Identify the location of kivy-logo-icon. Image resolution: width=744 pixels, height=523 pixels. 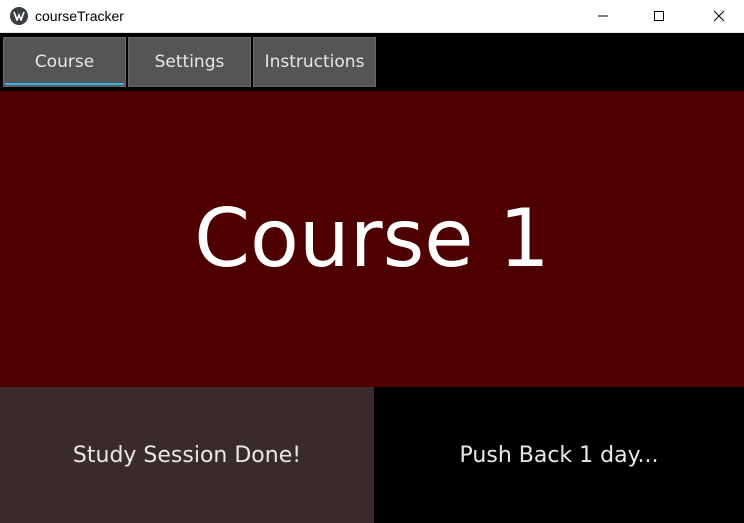
(19, 16).